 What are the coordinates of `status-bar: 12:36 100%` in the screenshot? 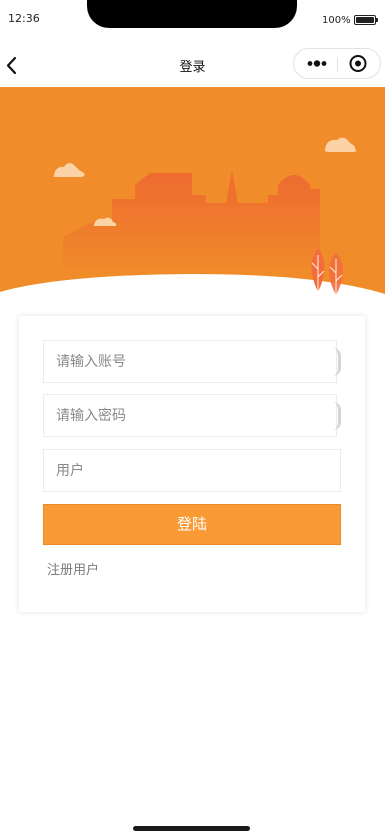 It's located at (192, 20).